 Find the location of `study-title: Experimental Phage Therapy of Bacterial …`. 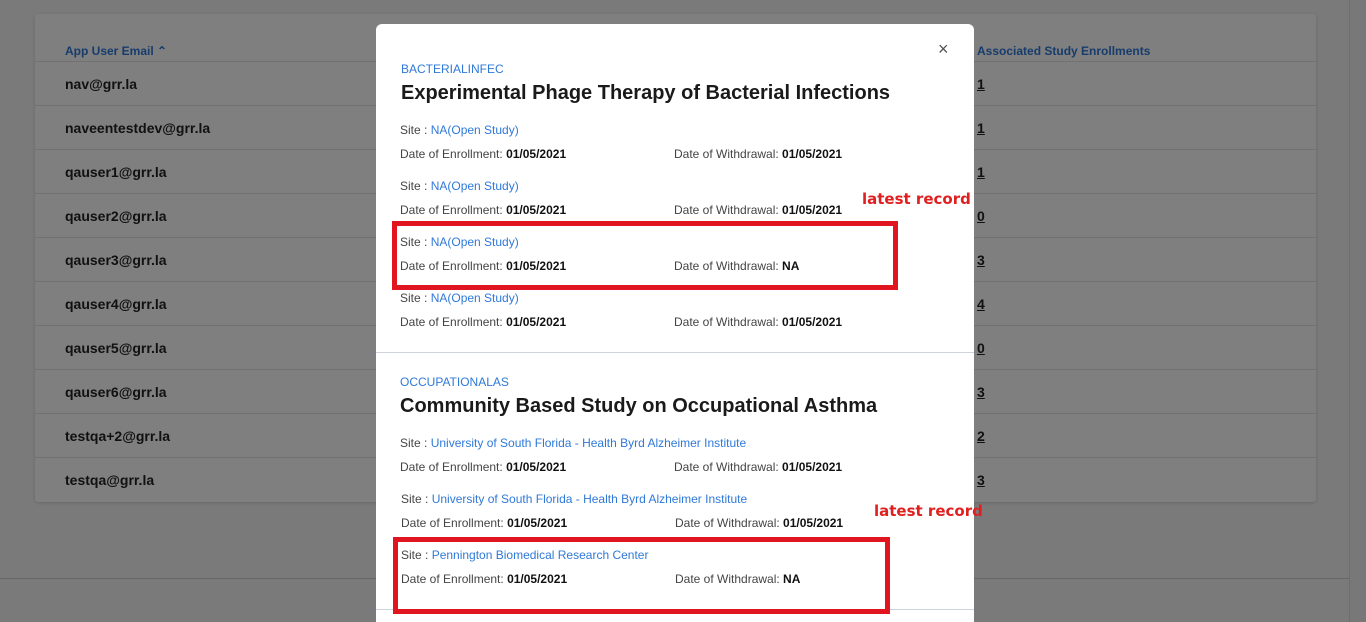

study-title: Experimental Phage Therapy of Bacterial … is located at coordinates (646, 93).